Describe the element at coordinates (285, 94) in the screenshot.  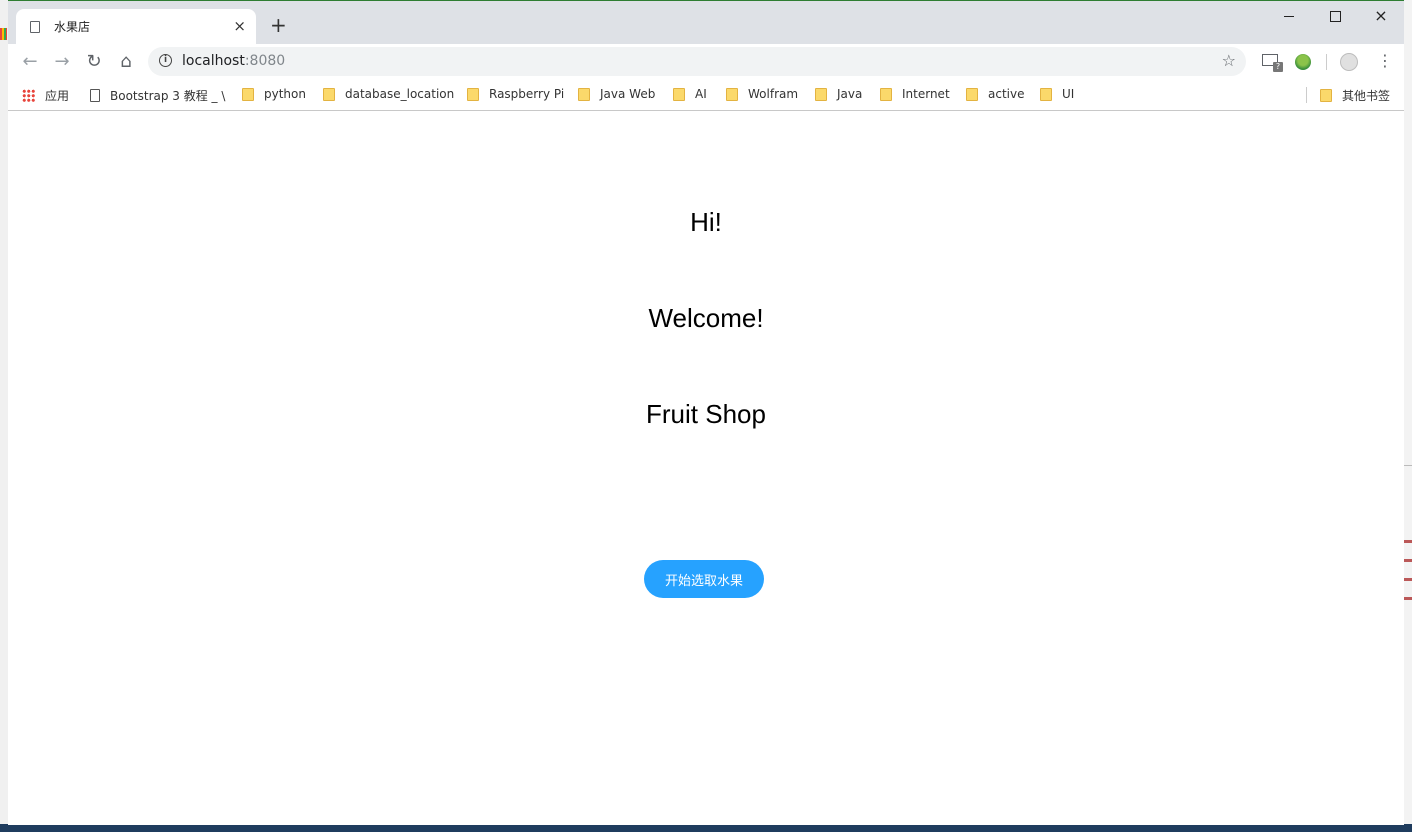
I see `bookmark-label: python` at that location.